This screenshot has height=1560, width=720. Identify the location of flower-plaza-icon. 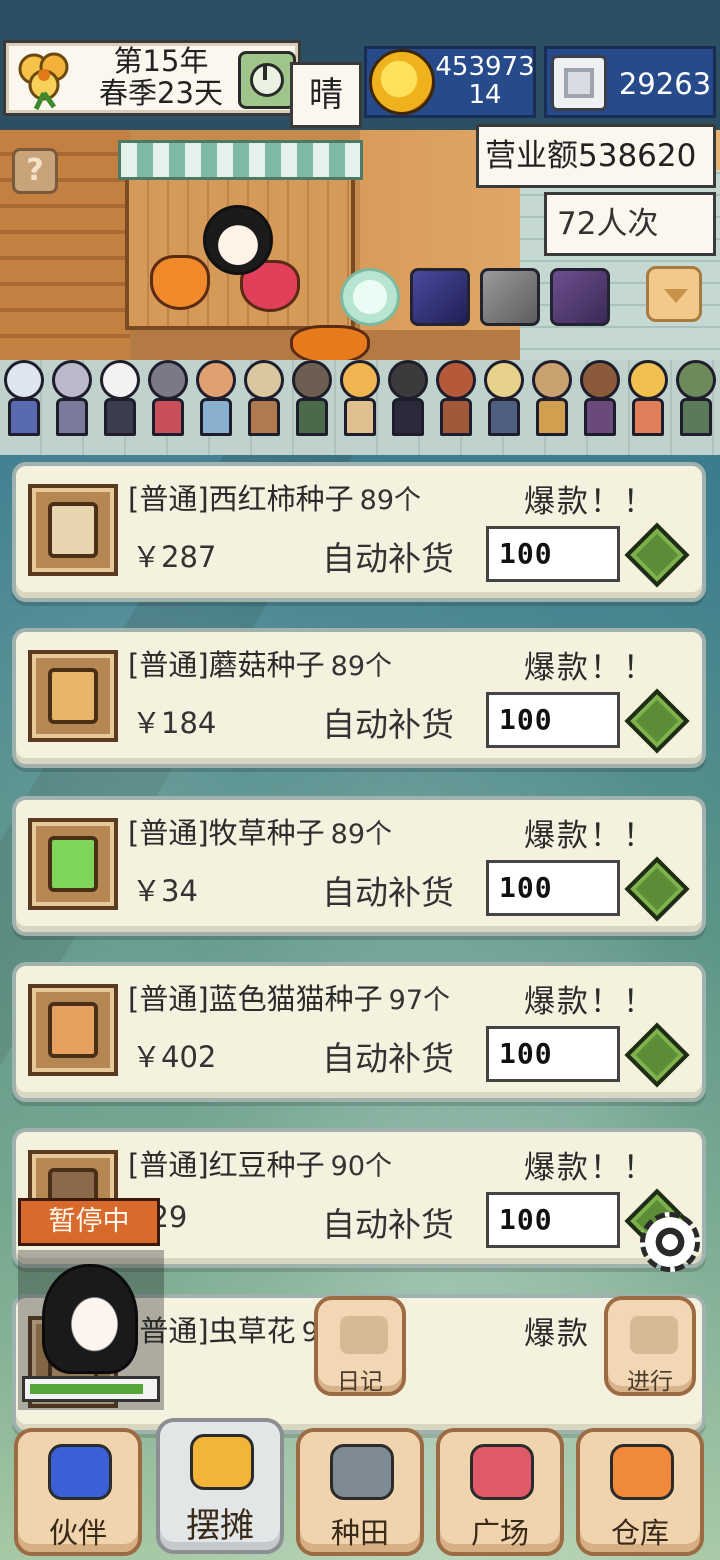
(502, 1472).